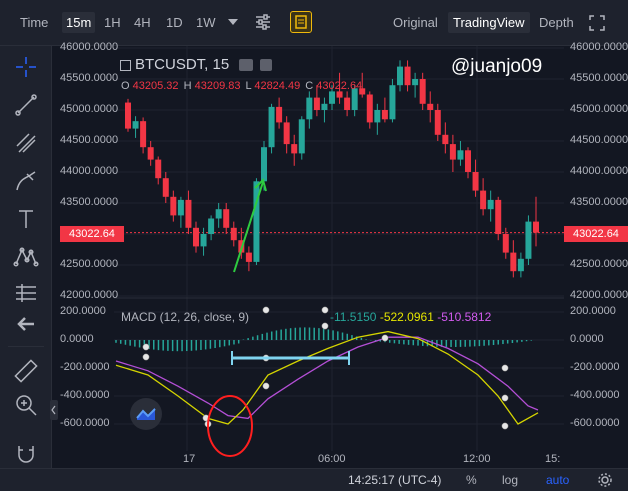  Describe the element at coordinates (301, 22) in the screenshot. I see `notes-icon` at that location.